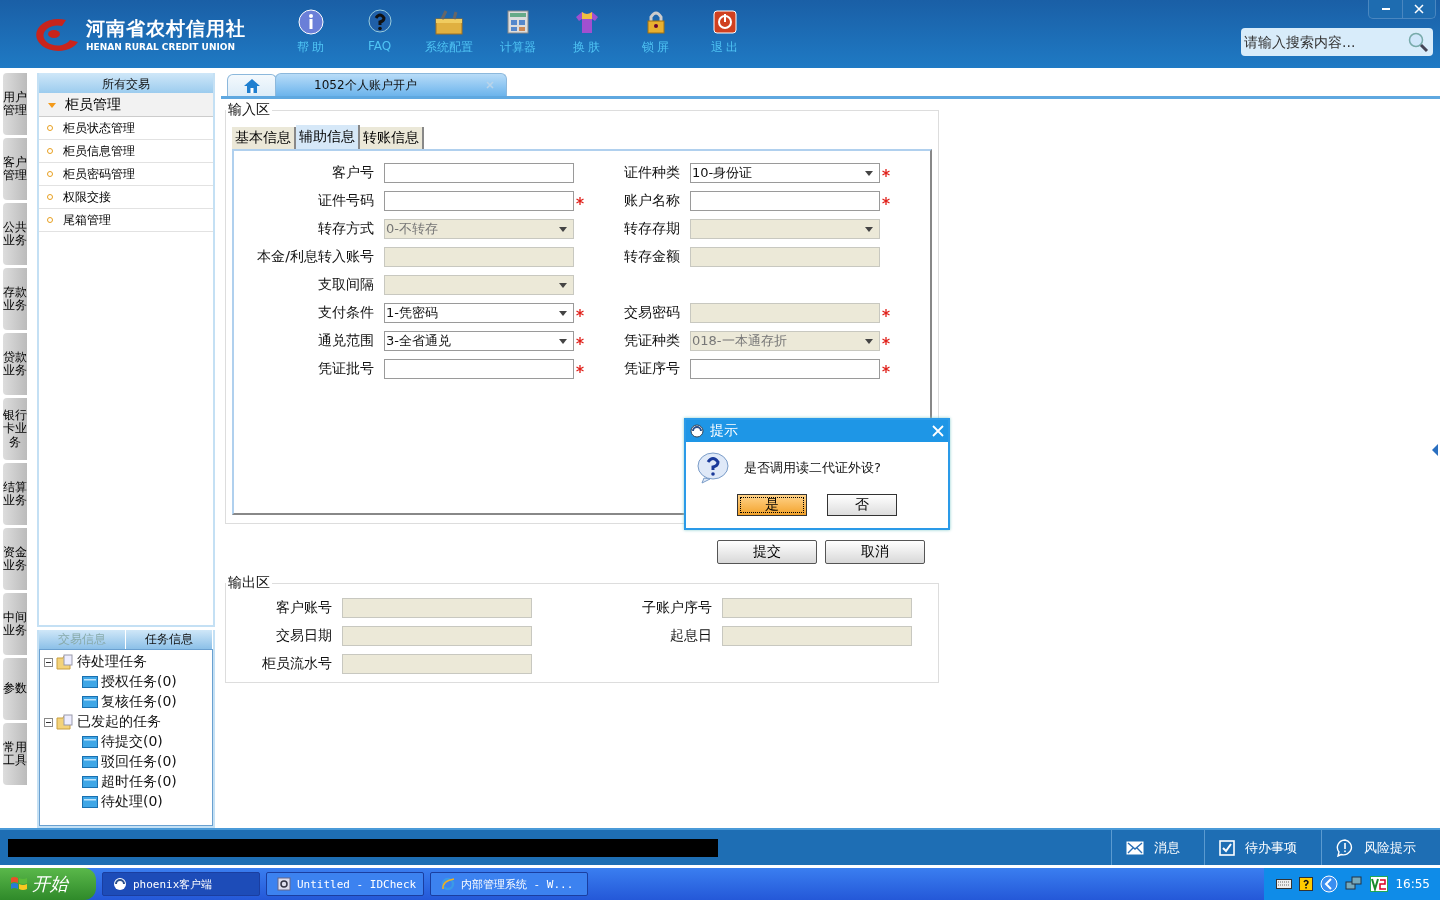  Describe the element at coordinates (345, 884) in the screenshot. I see `taskbar-item: Untitled - IDCheck` at that location.